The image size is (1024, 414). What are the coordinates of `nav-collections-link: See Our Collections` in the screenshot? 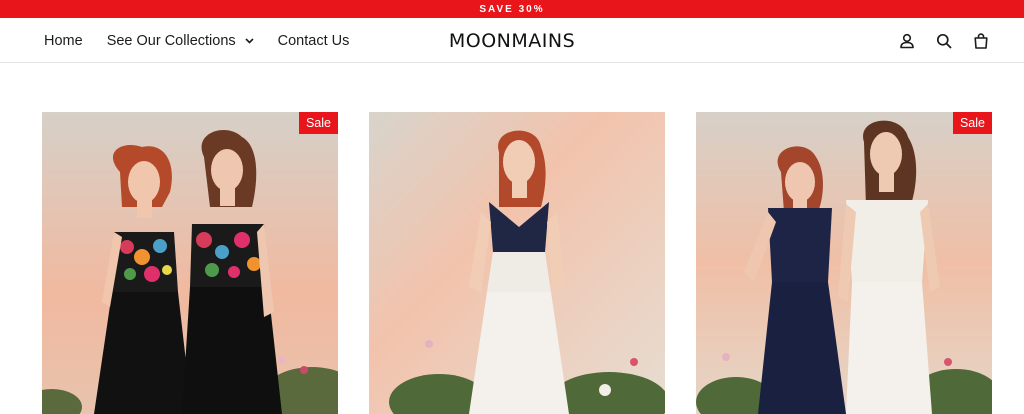 It's located at (180, 41).